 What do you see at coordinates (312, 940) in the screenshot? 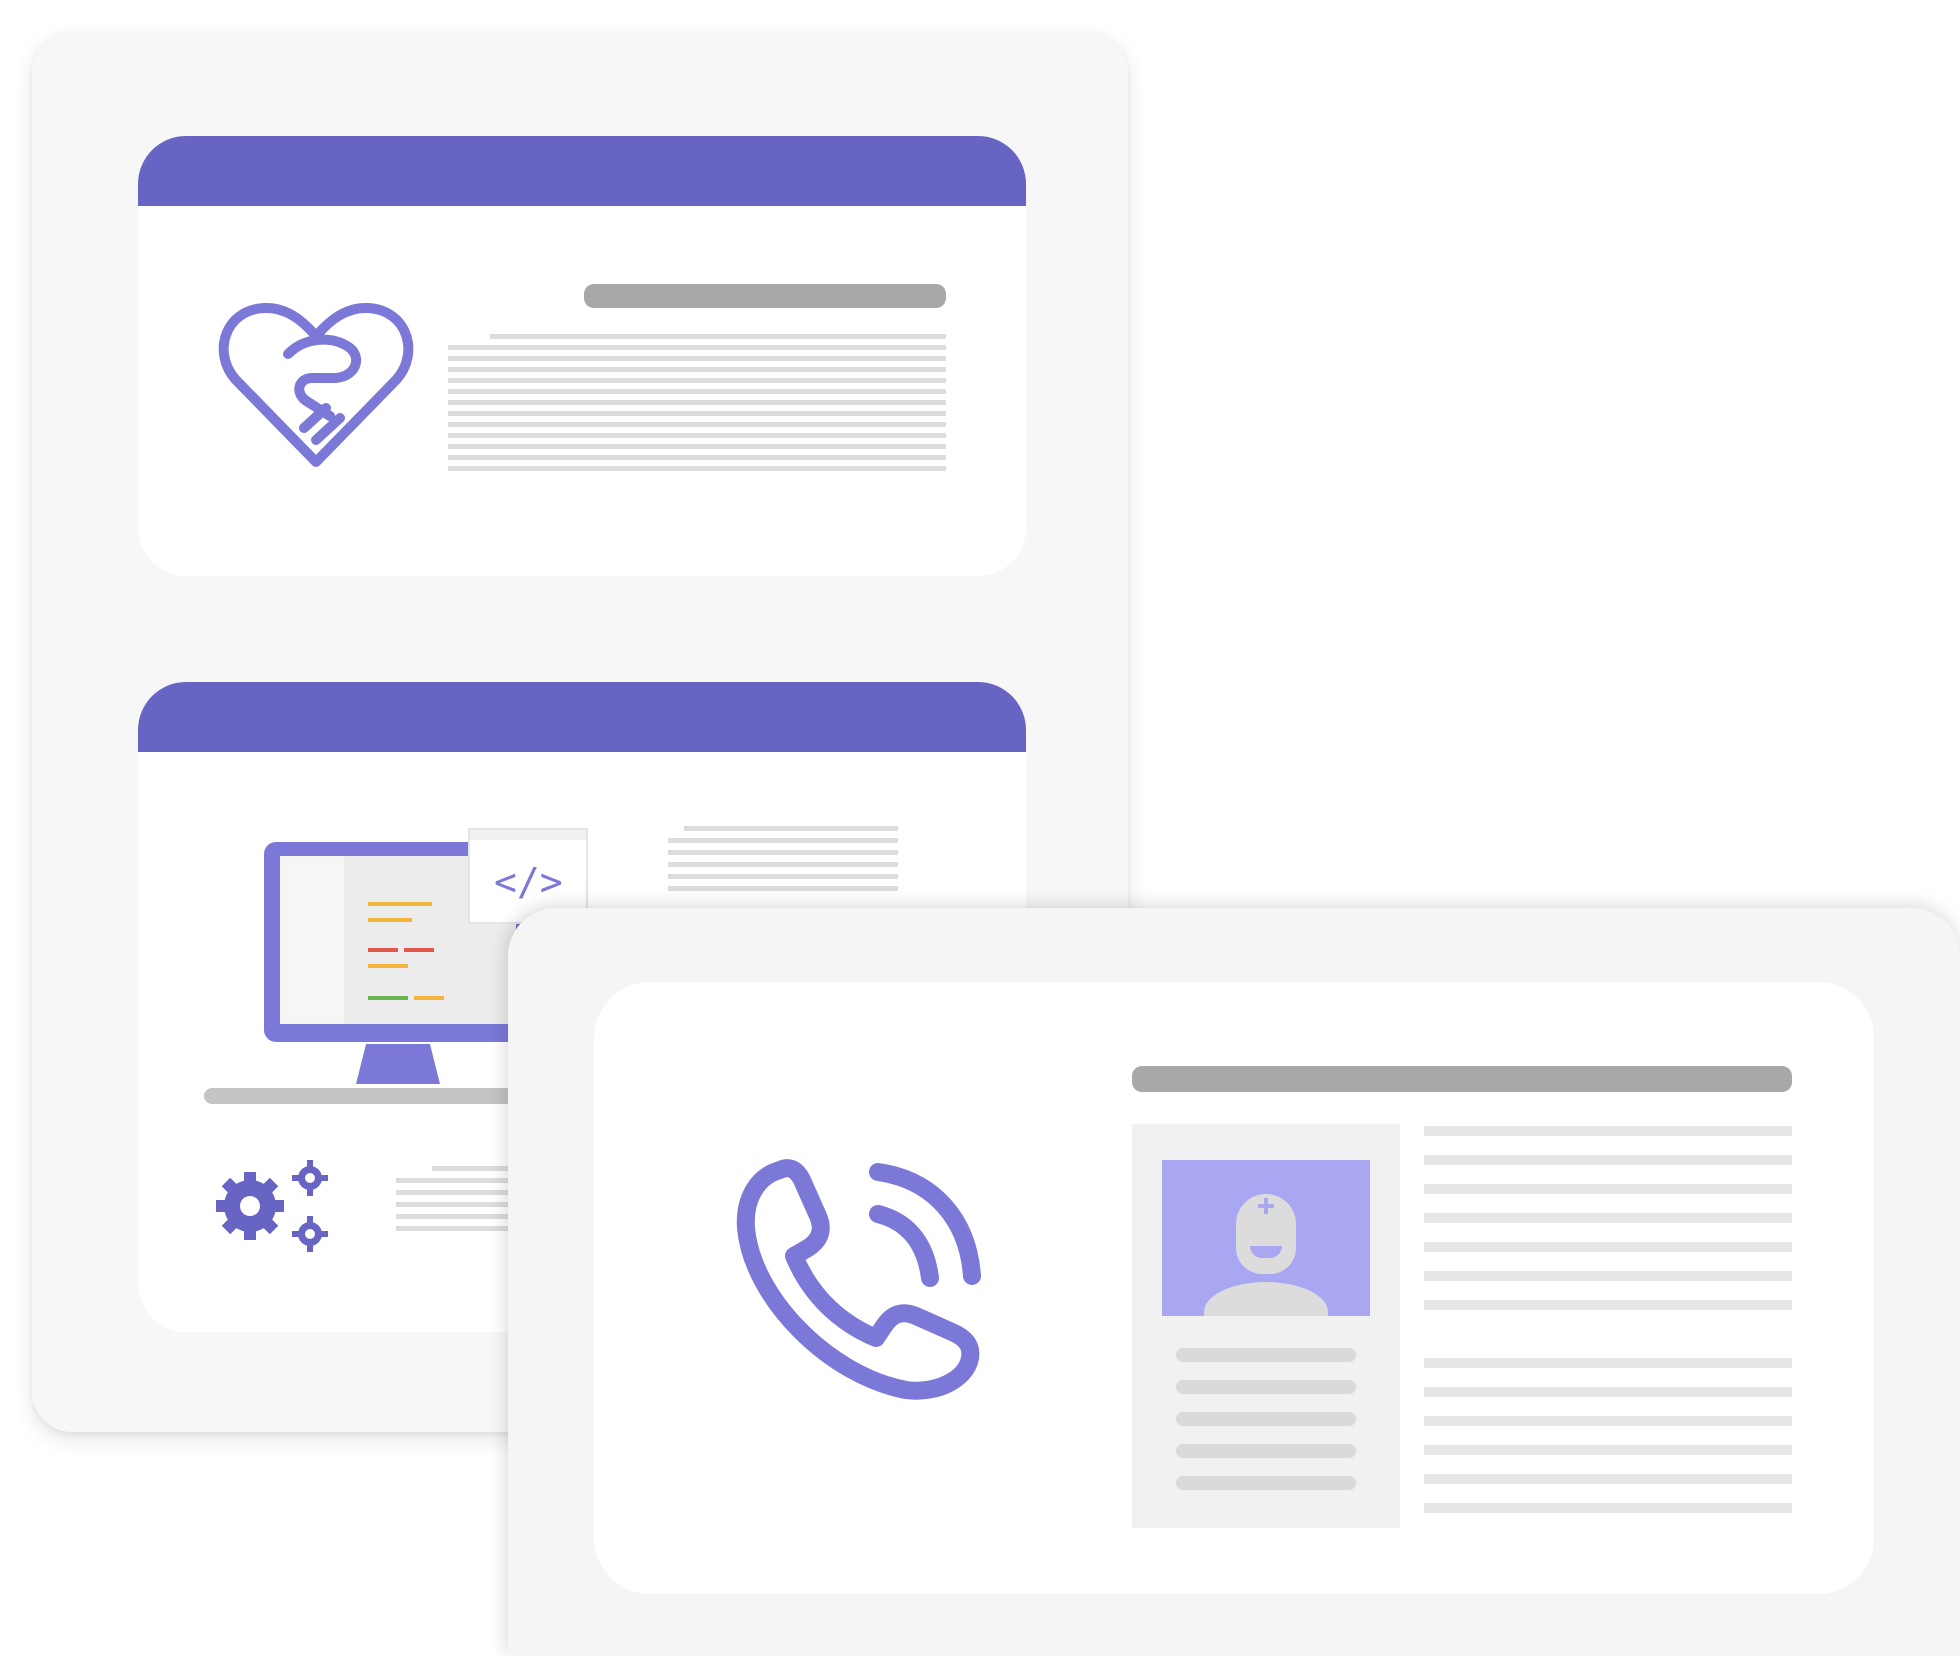
I see `code-sidebar` at bounding box center [312, 940].